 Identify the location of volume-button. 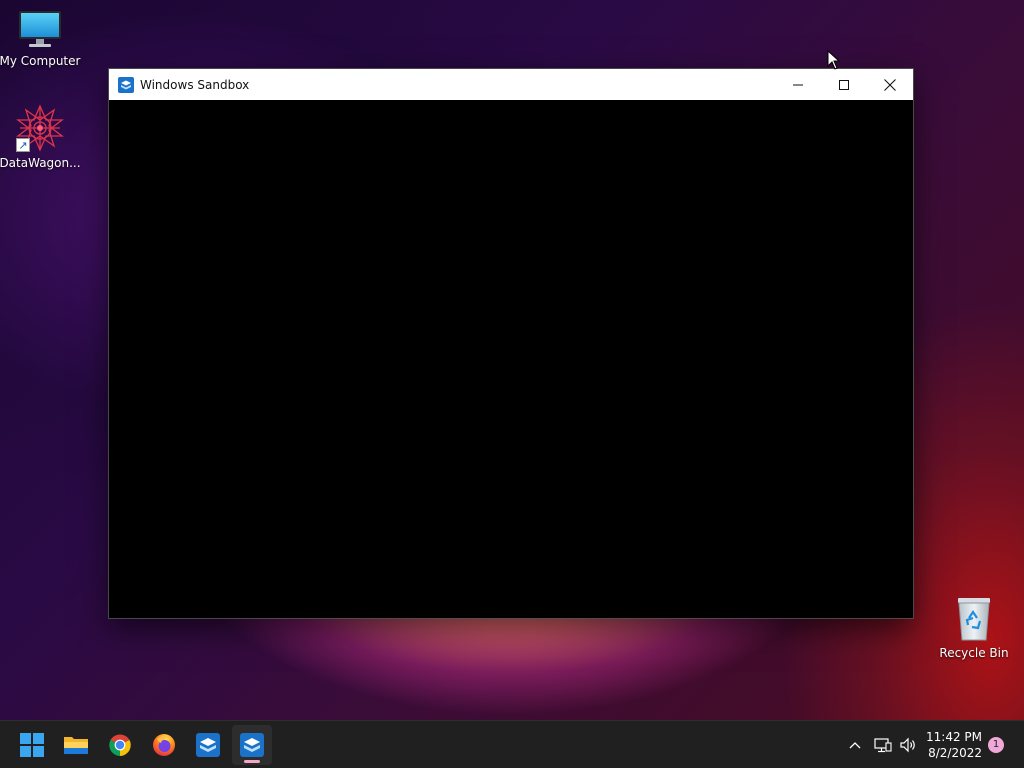
(908, 745).